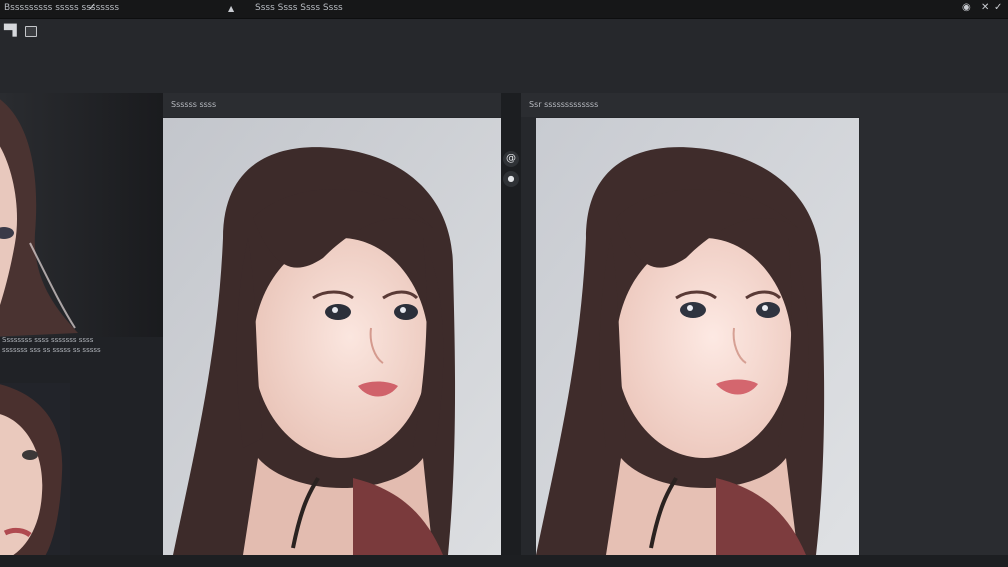 This screenshot has width=1008, height=567. What do you see at coordinates (62, 8) in the screenshot?
I see `app-title: Bsssssssss sssss ssssssss` at bounding box center [62, 8].